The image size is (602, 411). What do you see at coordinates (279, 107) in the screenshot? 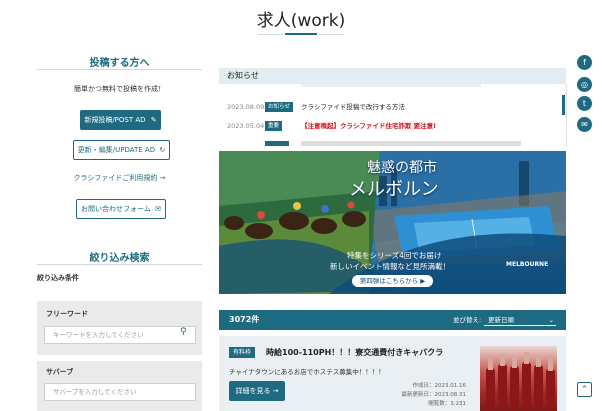
I see `news-tag: お知らせ` at bounding box center [279, 107].